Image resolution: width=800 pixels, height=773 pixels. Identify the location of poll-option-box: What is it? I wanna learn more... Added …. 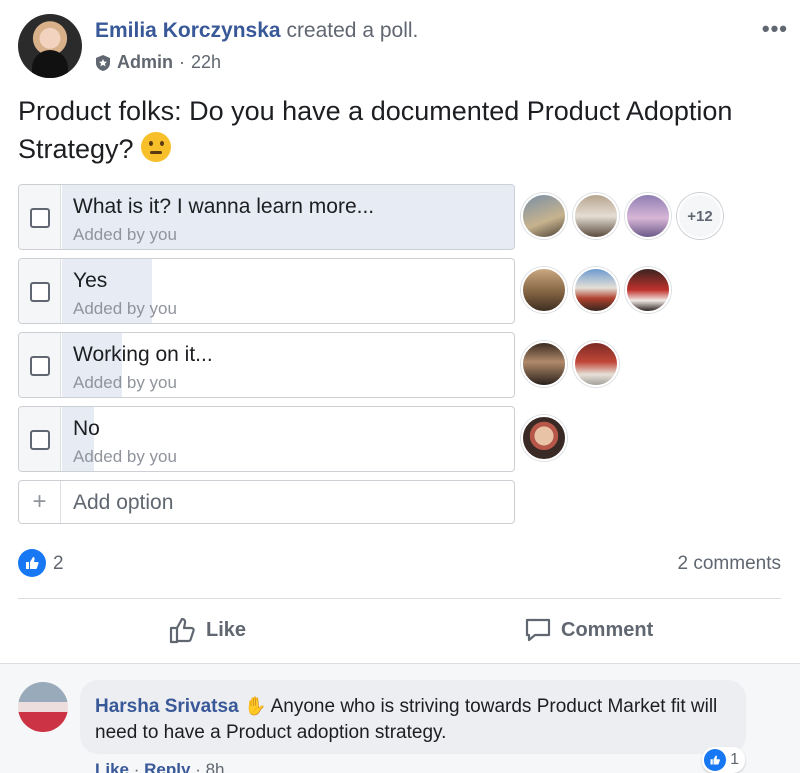
(266, 217).